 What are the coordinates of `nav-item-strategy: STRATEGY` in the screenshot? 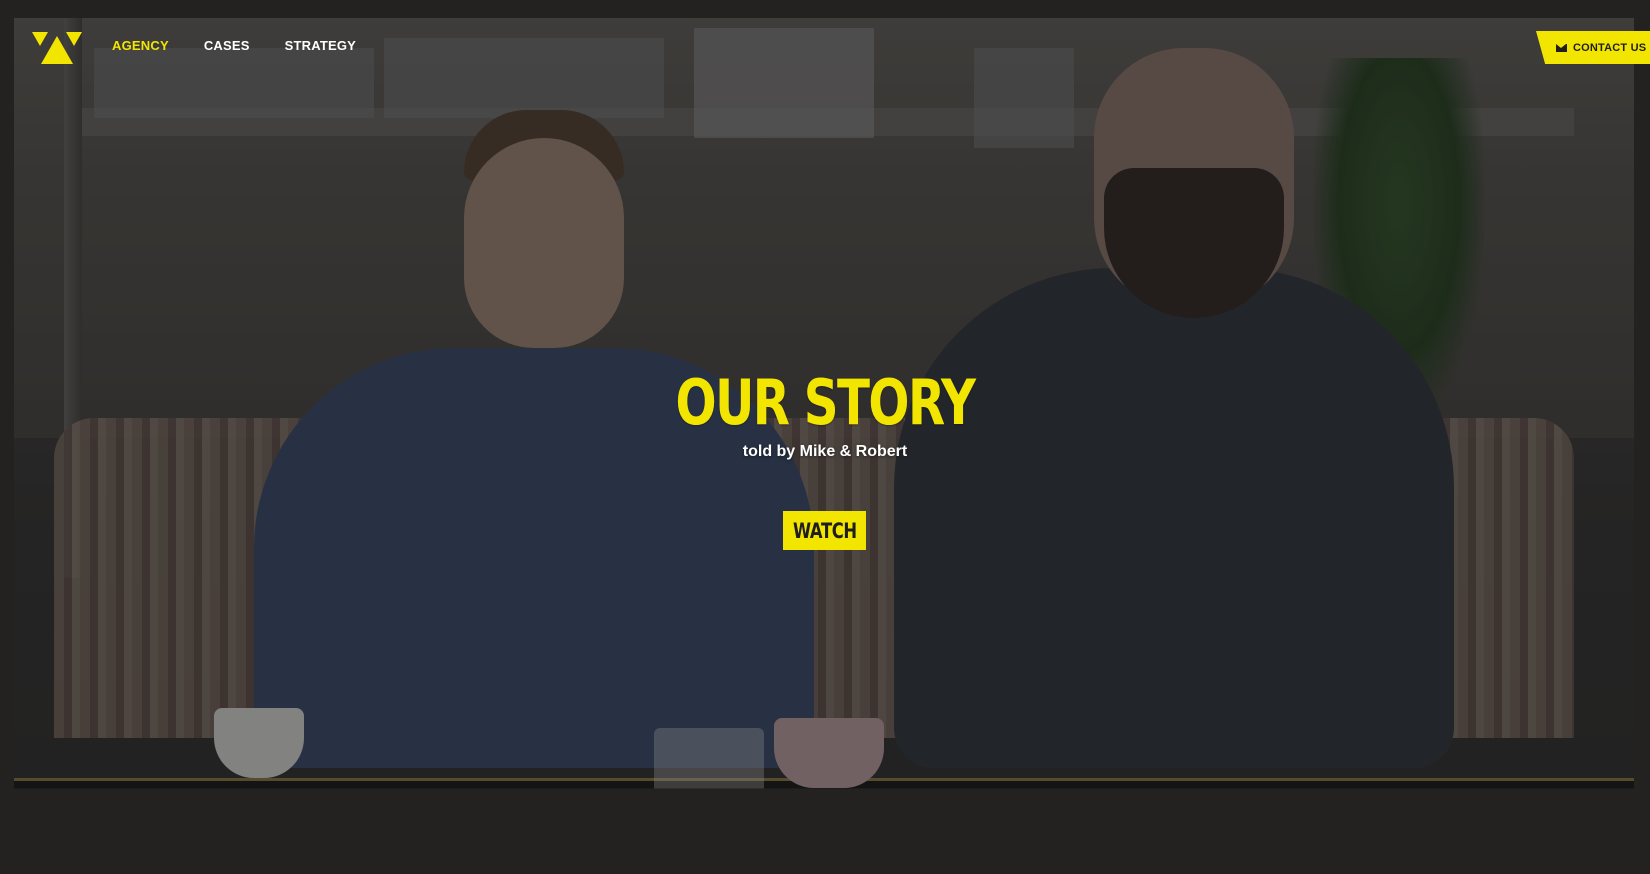 It's located at (320, 45).